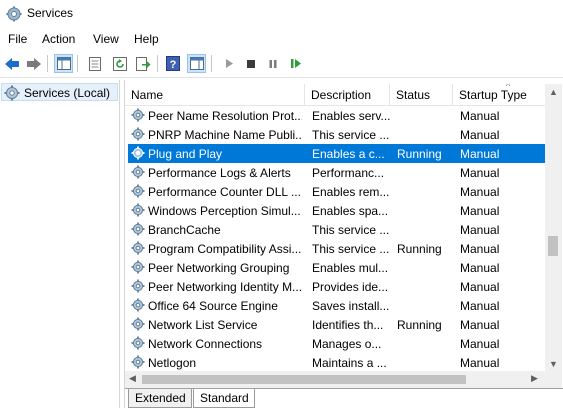 This screenshot has height=408, width=563. I want to click on service-name: Network Connections, so click(205, 344).